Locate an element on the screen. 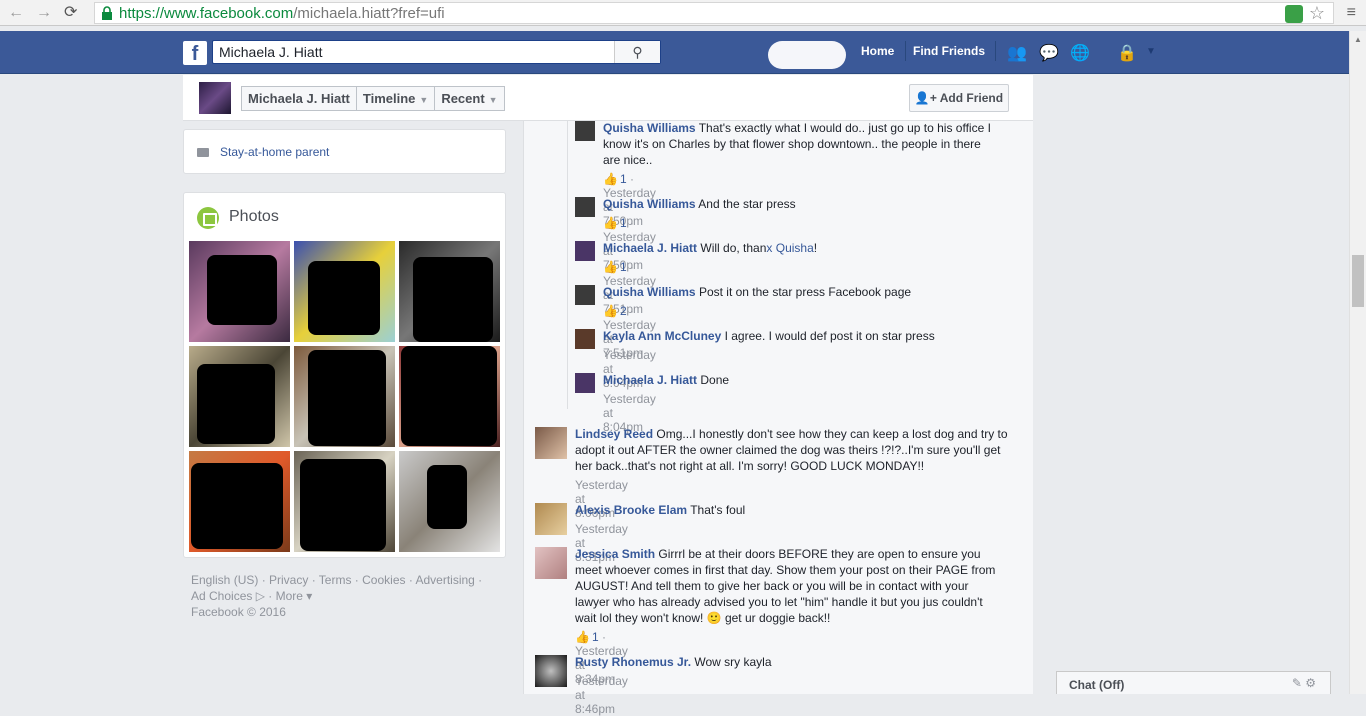  page-scrollbar: ▲ is located at coordinates (1357, 362).